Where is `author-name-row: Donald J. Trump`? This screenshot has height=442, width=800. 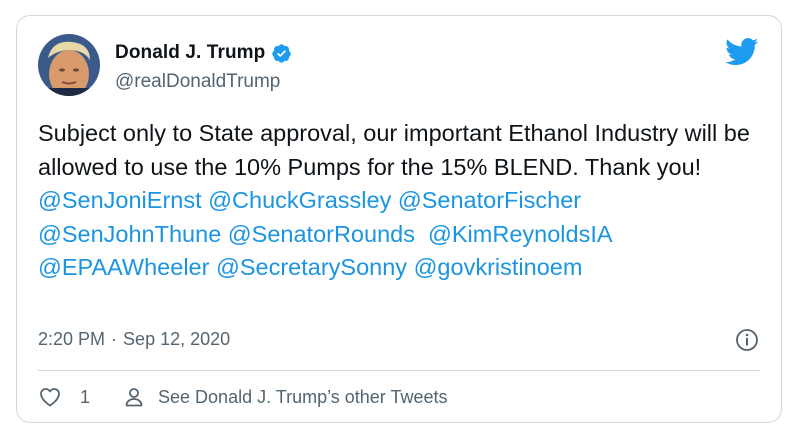 author-name-row: Donald J. Trump is located at coordinates (203, 53).